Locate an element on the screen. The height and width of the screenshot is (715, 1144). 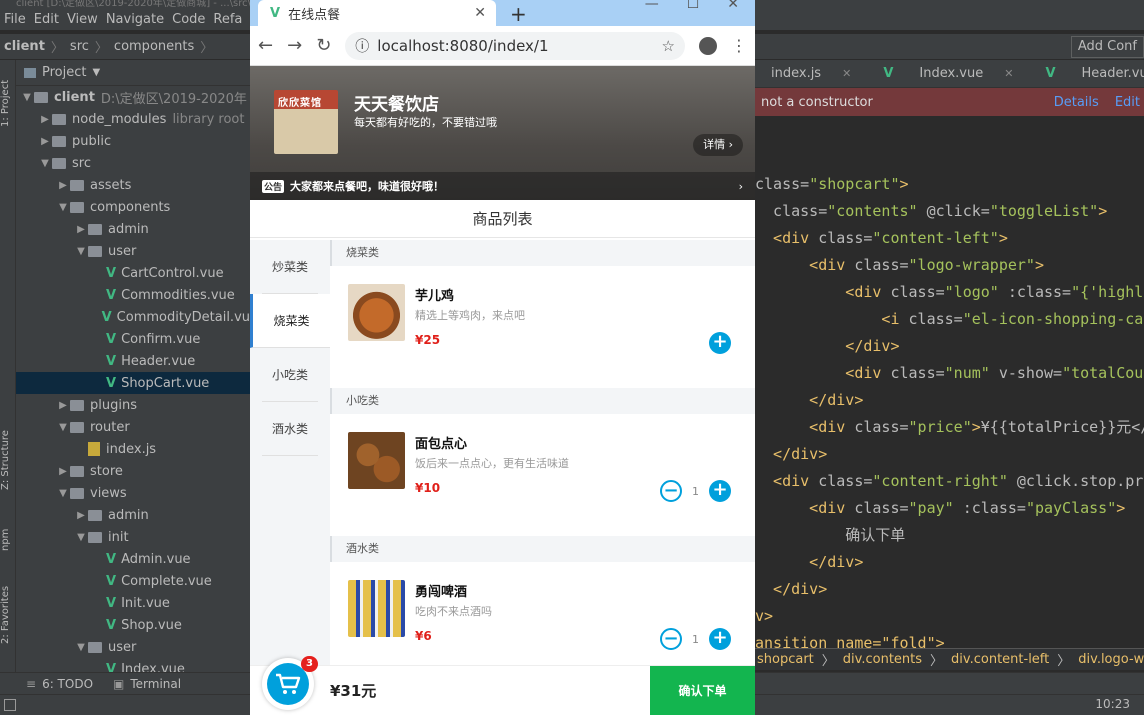
tree-item-public: ▶ public is located at coordinates (133, 141).